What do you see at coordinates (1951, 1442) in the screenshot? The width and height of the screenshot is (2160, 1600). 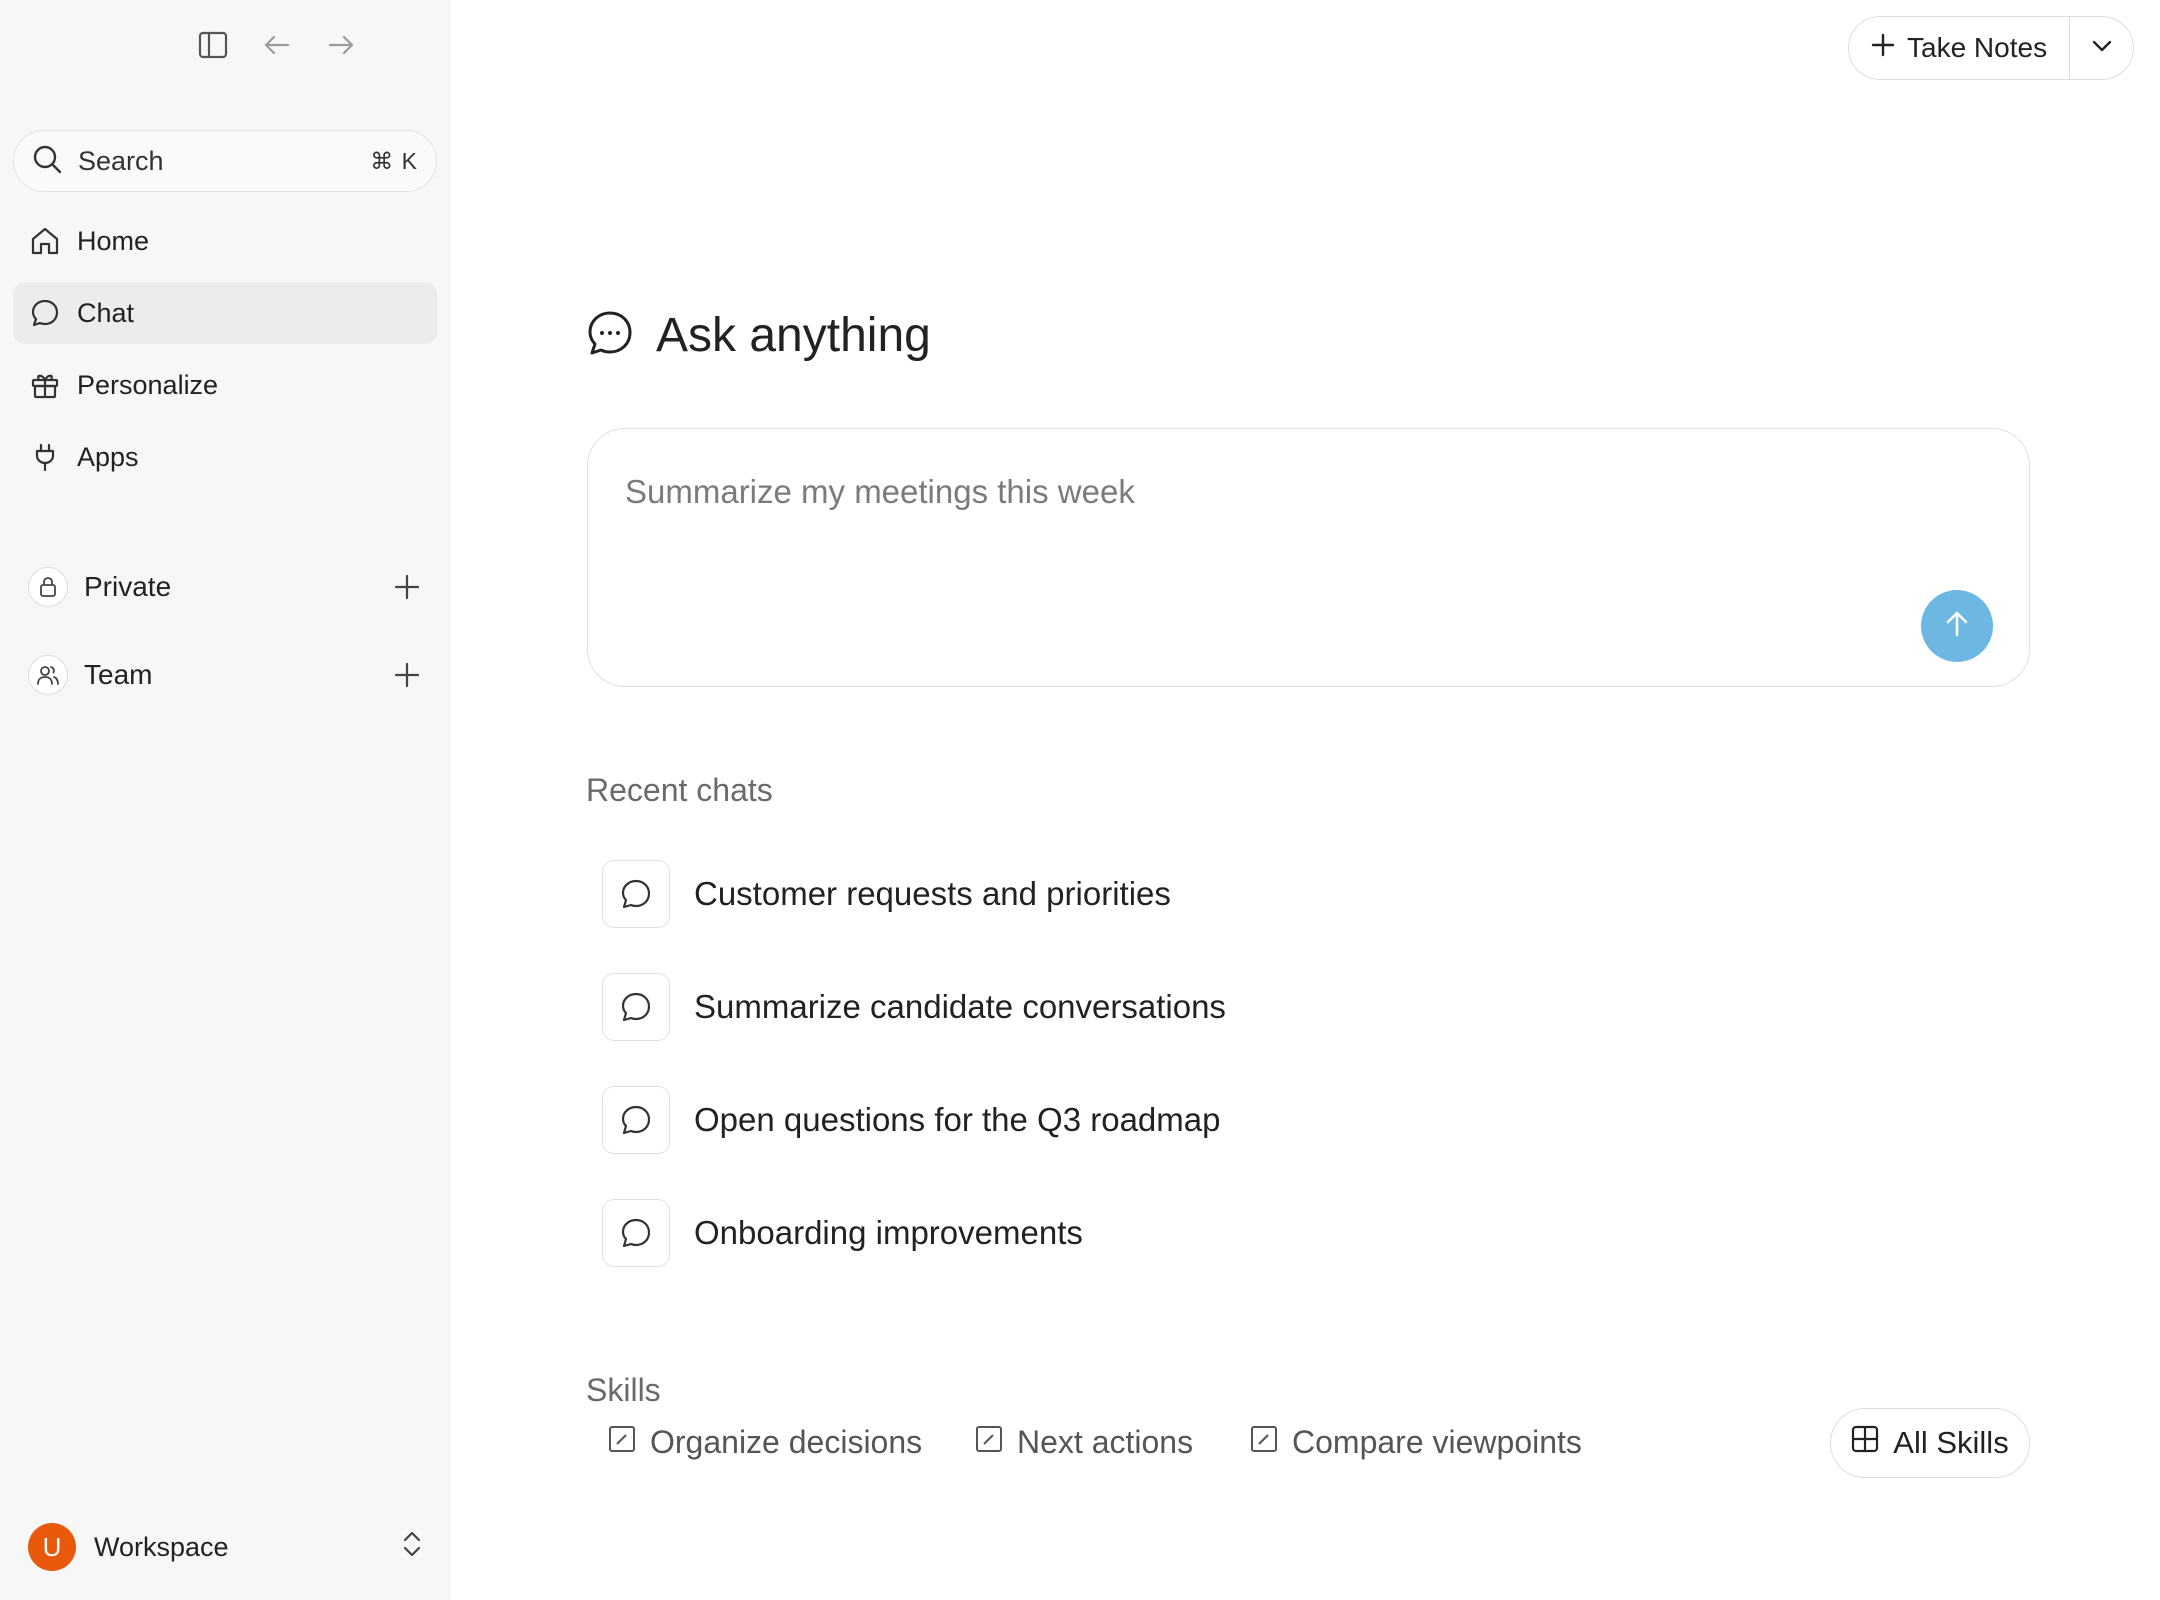 I see `all-skills-label: All Skills` at bounding box center [1951, 1442].